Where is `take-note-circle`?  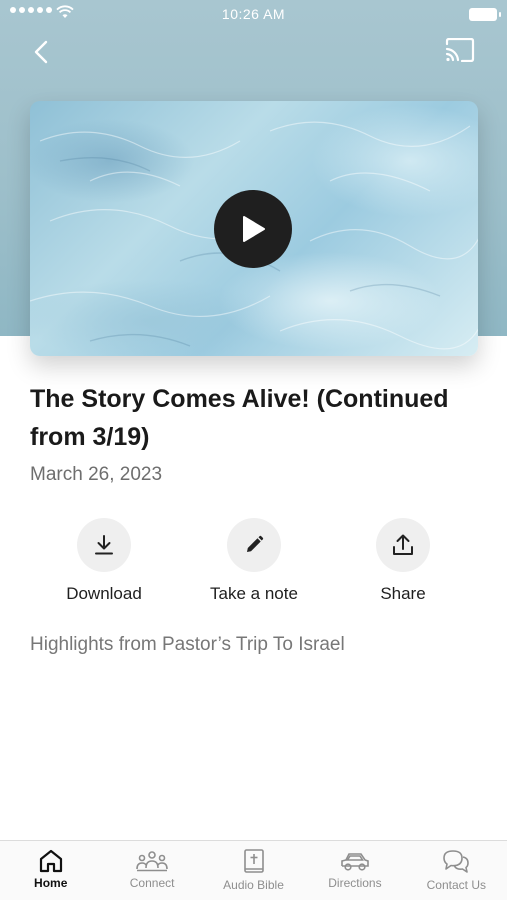 take-note-circle is located at coordinates (254, 545).